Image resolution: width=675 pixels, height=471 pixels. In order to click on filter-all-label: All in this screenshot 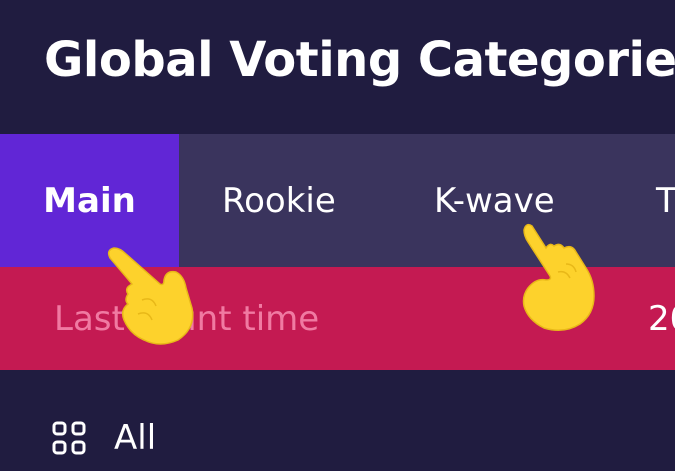, I will do `click(135, 438)`.